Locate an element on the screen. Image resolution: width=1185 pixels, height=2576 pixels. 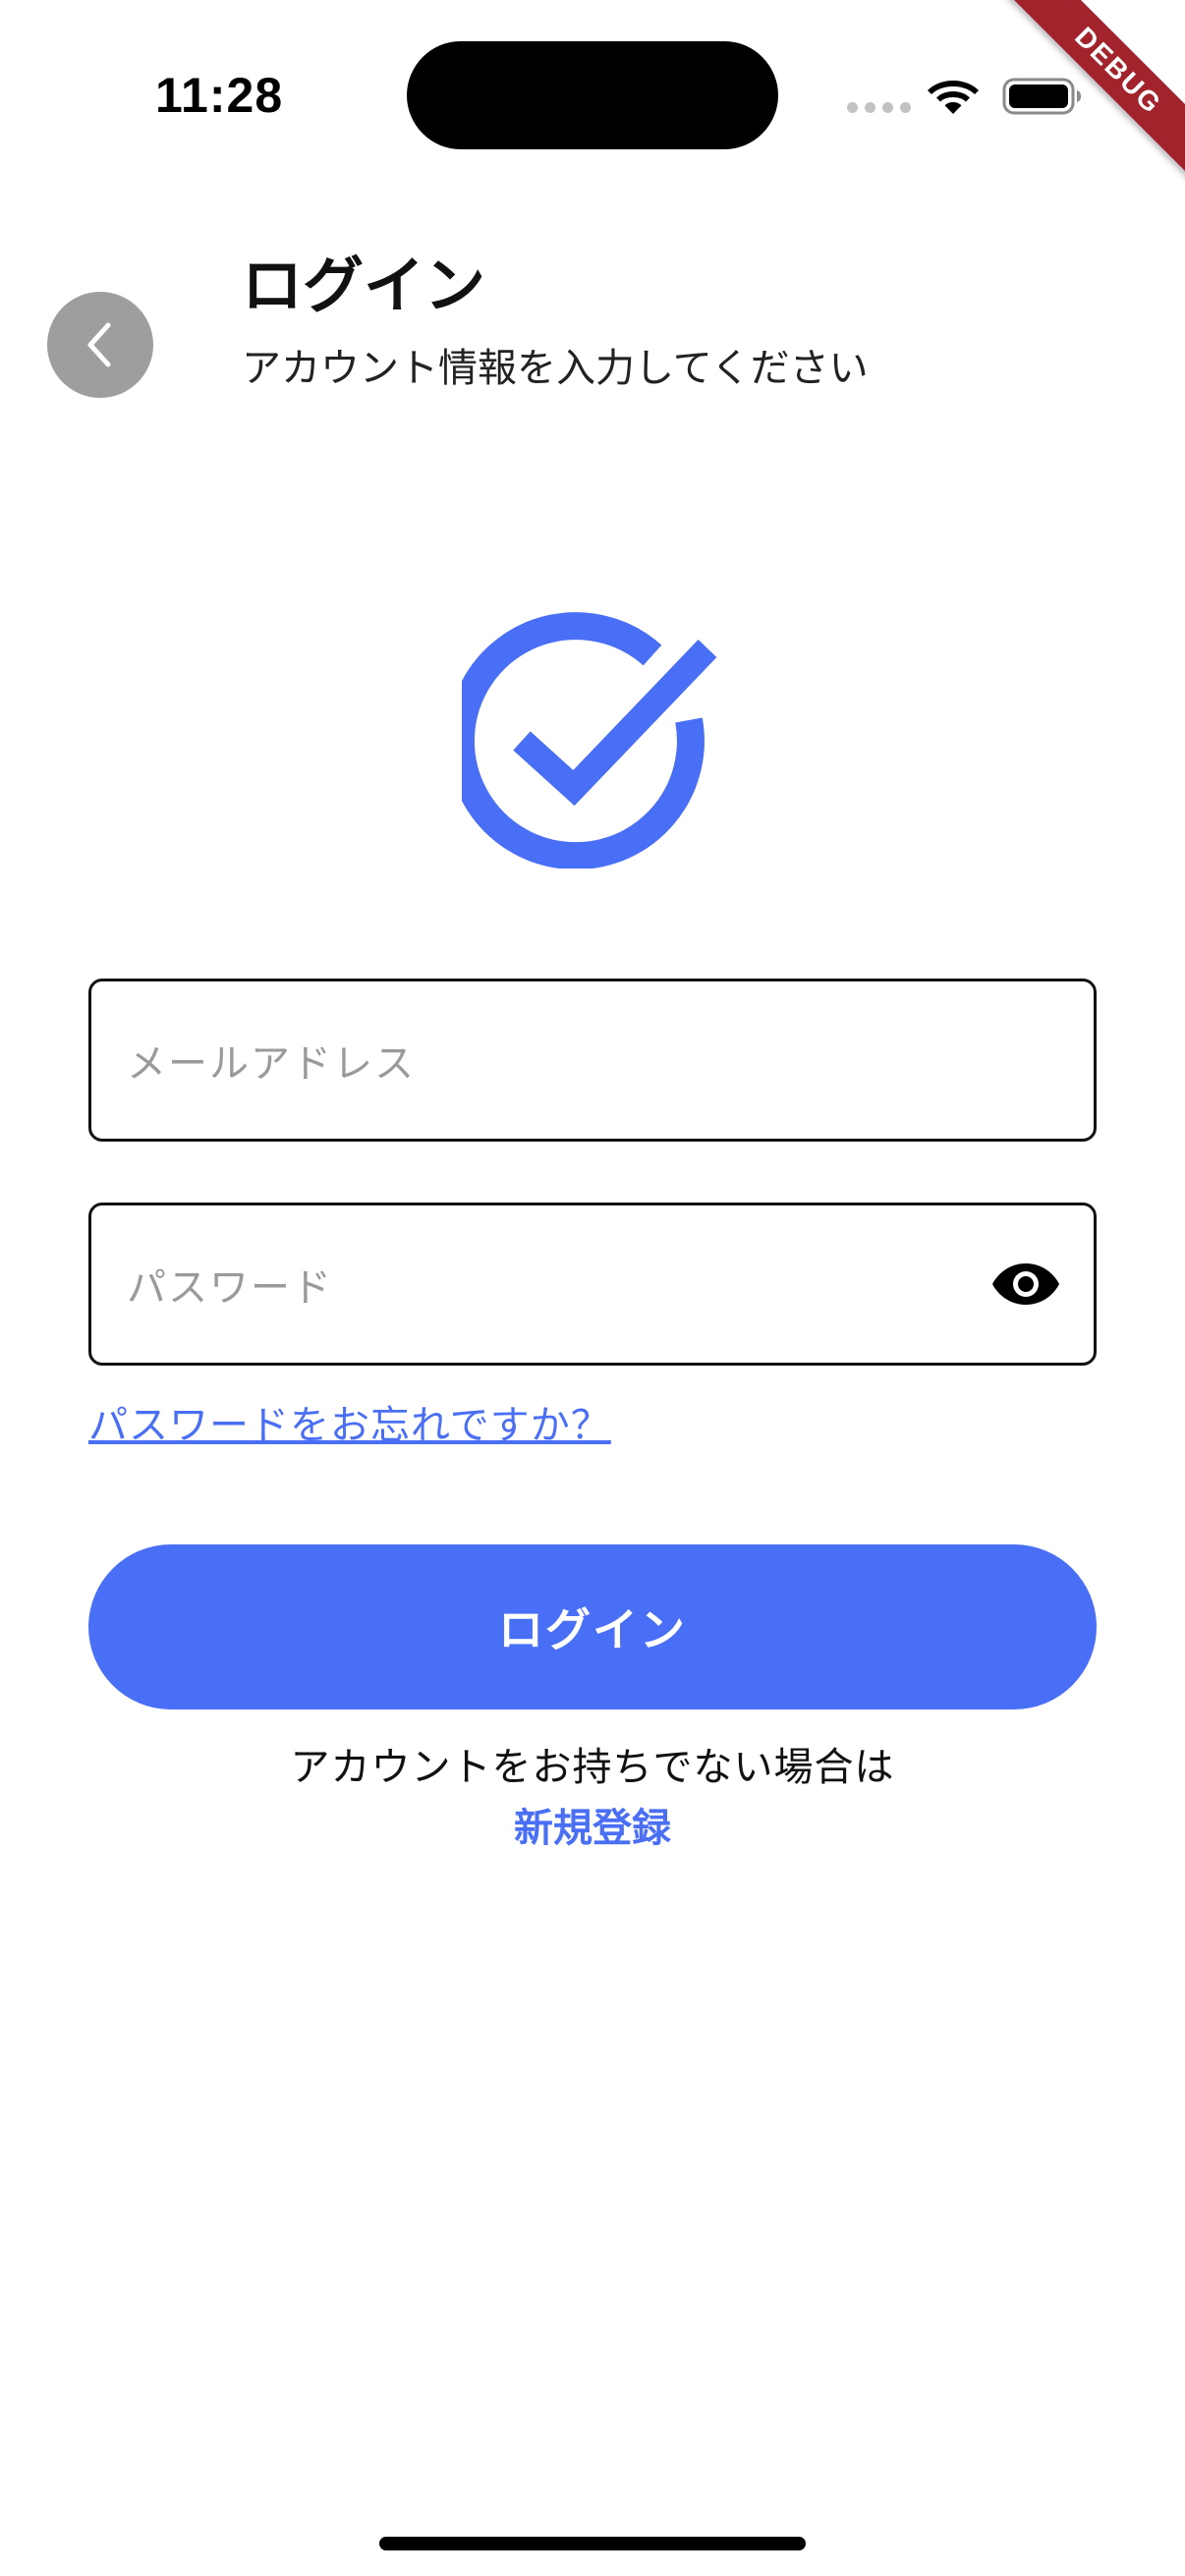
eye-icon is located at coordinates (1026, 1284).